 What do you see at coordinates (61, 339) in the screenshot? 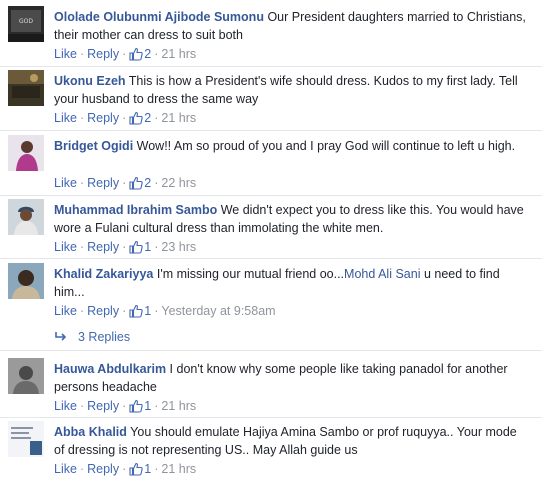
I see `reply-arrow-icon` at bounding box center [61, 339].